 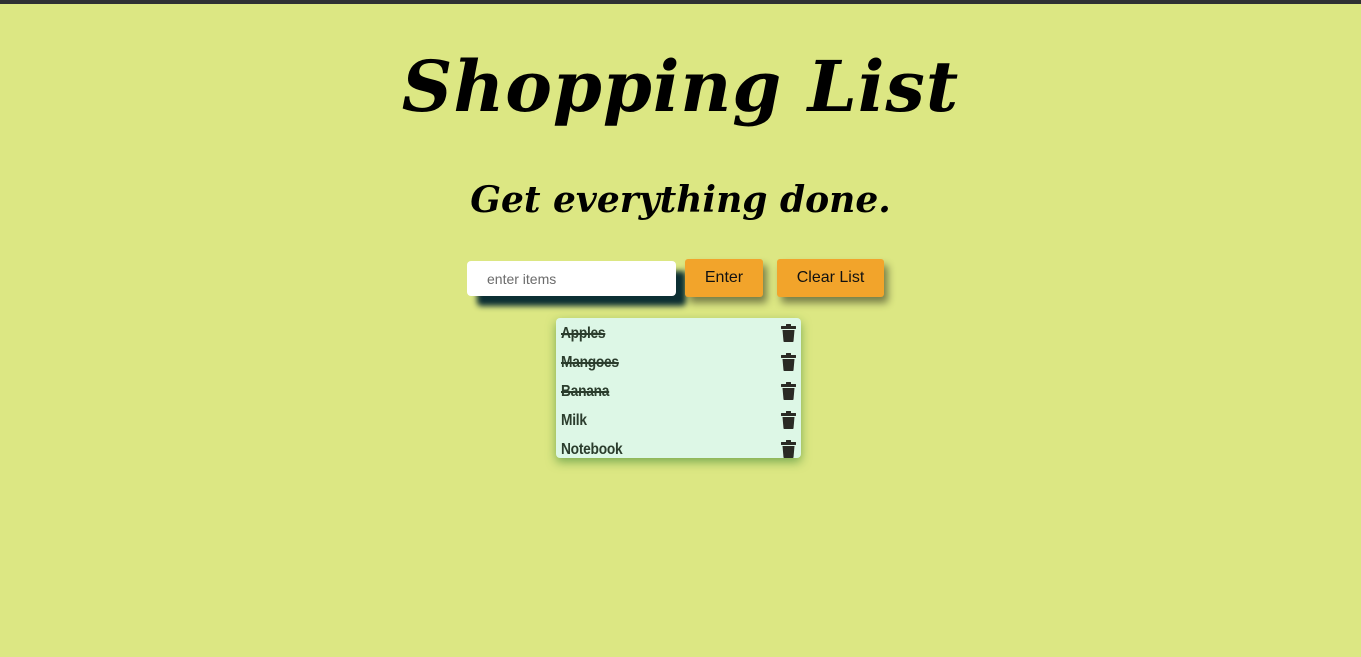 What do you see at coordinates (592, 450) in the screenshot?
I see `item-label: Notebook` at bounding box center [592, 450].